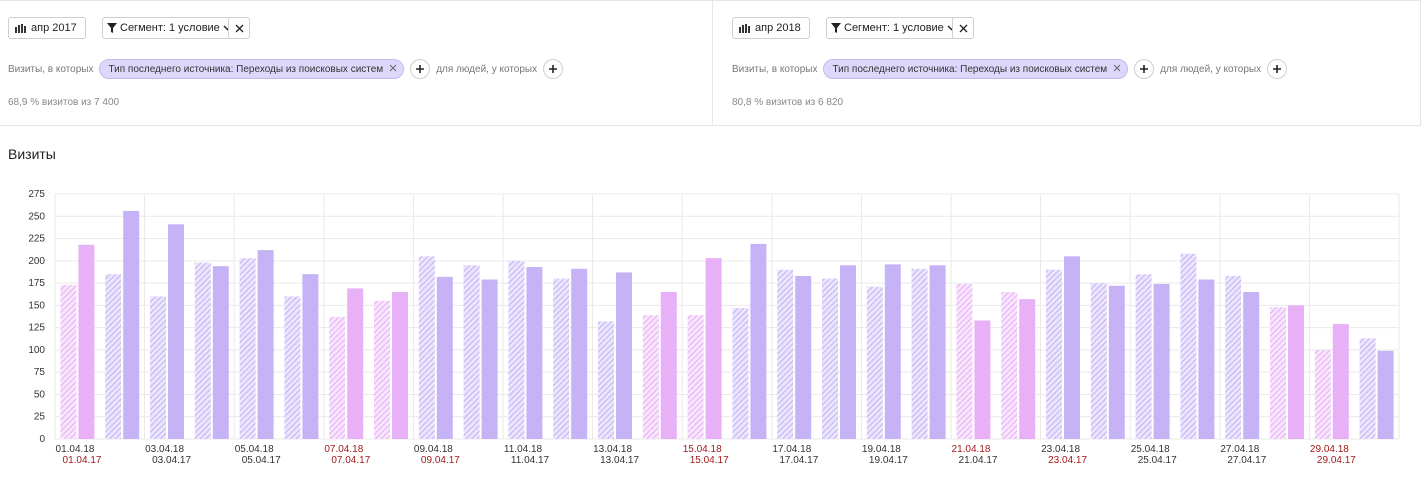 This screenshot has width=1421, height=478. Describe the element at coordinates (1054, 354) in the screenshot. I see `bar-2017-23.04` at that location.